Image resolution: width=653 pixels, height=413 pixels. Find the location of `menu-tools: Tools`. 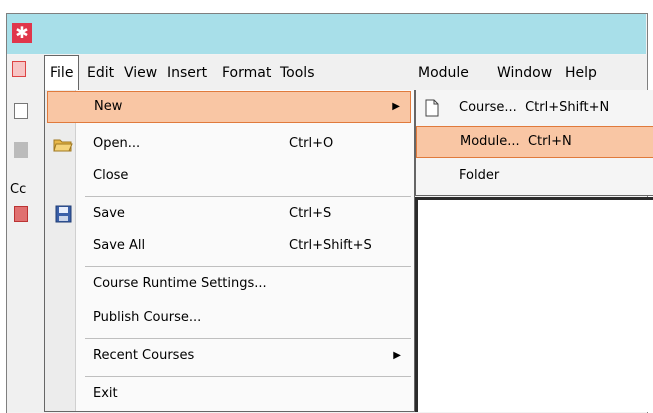

menu-tools: Tools is located at coordinates (297, 73).